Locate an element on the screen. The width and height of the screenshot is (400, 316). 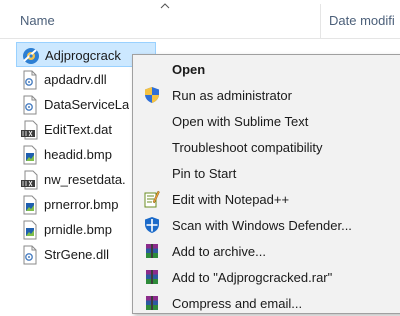
menu-item-pin-to-start: Pin to Start is located at coordinates (266, 173).